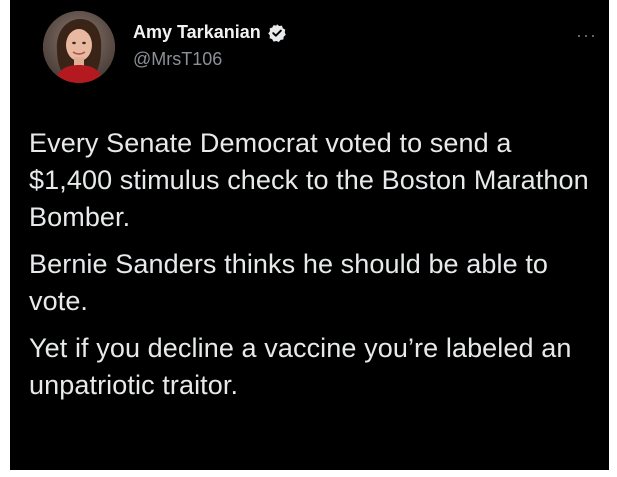  Describe the element at coordinates (277, 33) in the screenshot. I see `verified-badge-icon` at that location.